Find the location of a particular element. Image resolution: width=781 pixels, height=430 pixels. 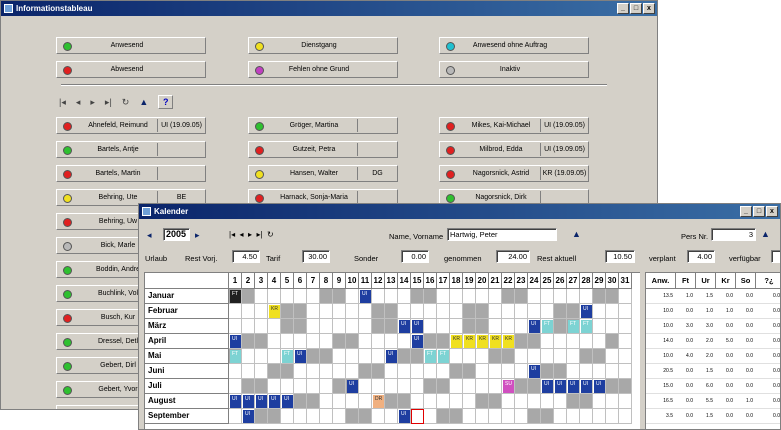

maximize-icon: □ is located at coordinates (636, 8).